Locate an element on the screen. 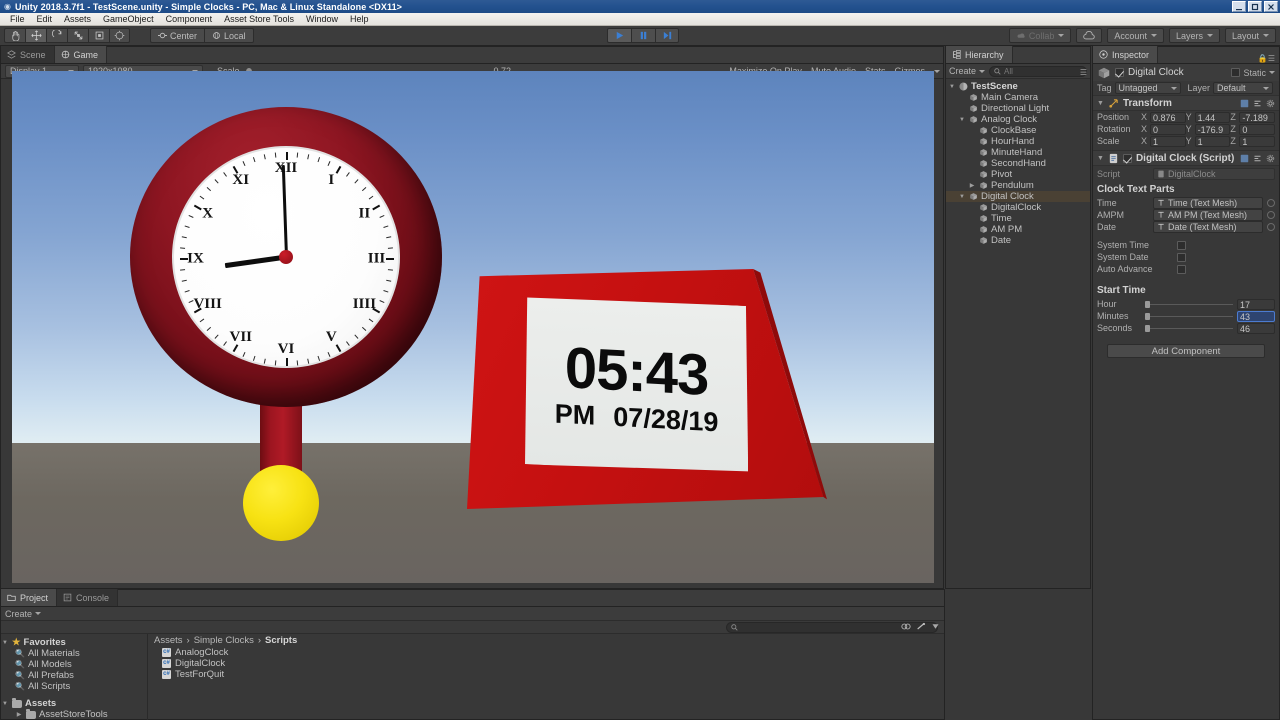  layer-dropdown: Default is located at coordinates (1243, 88).